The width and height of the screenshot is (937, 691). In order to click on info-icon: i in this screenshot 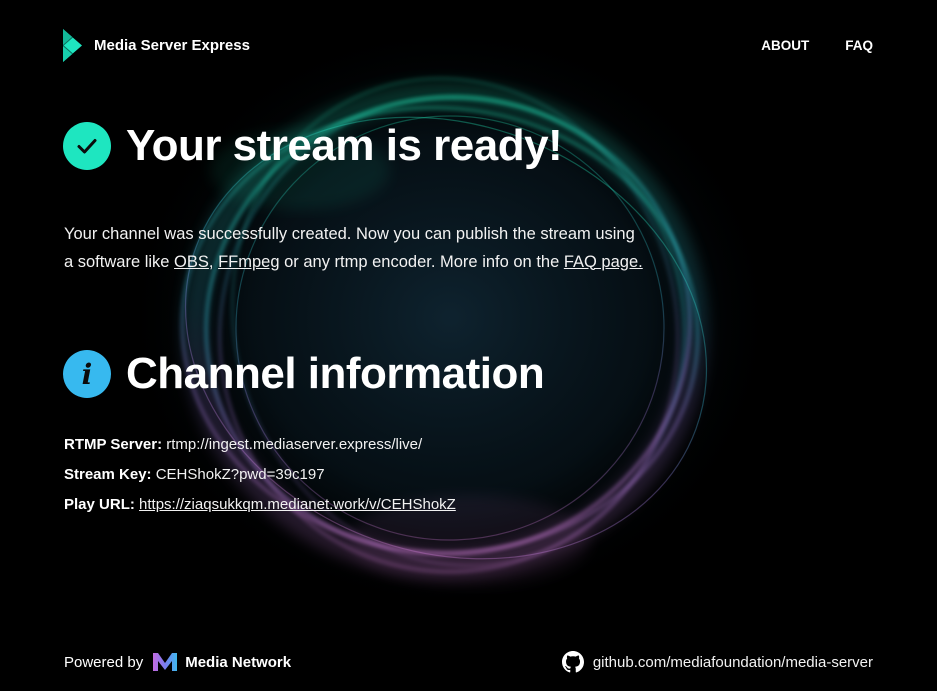, I will do `click(87, 374)`.